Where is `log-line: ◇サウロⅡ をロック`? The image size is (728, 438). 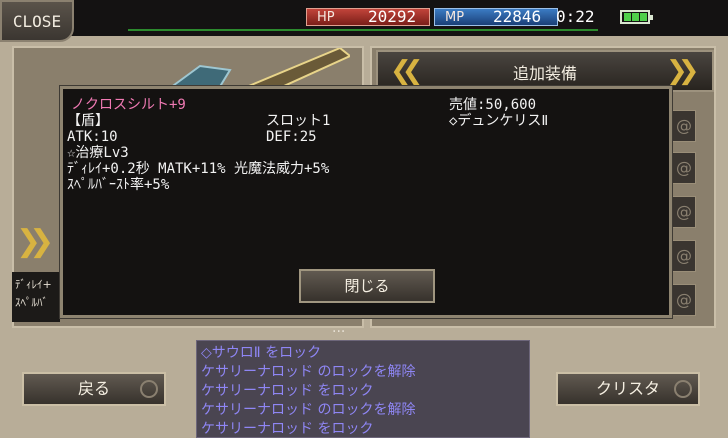 log-line: ◇サウロⅡ をロック is located at coordinates (261, 353).